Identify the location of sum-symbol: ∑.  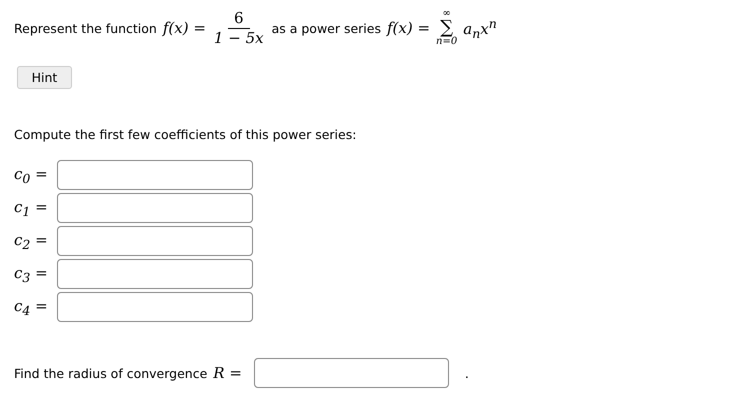
(447, 28).